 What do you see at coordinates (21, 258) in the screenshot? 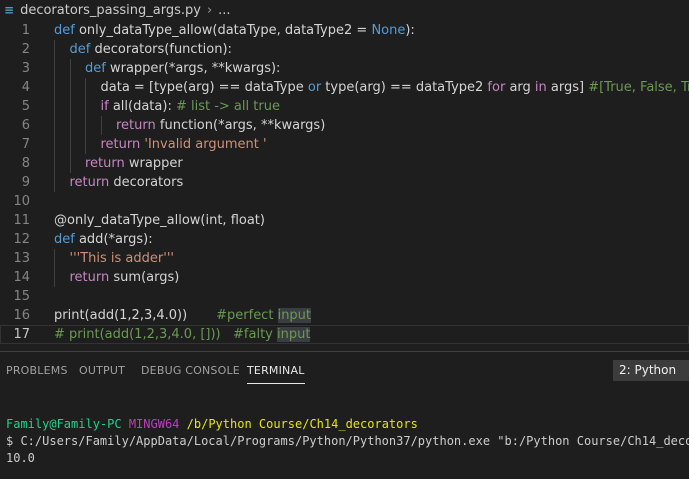
I see `line-number: 13` at bounding box center [21, 258].